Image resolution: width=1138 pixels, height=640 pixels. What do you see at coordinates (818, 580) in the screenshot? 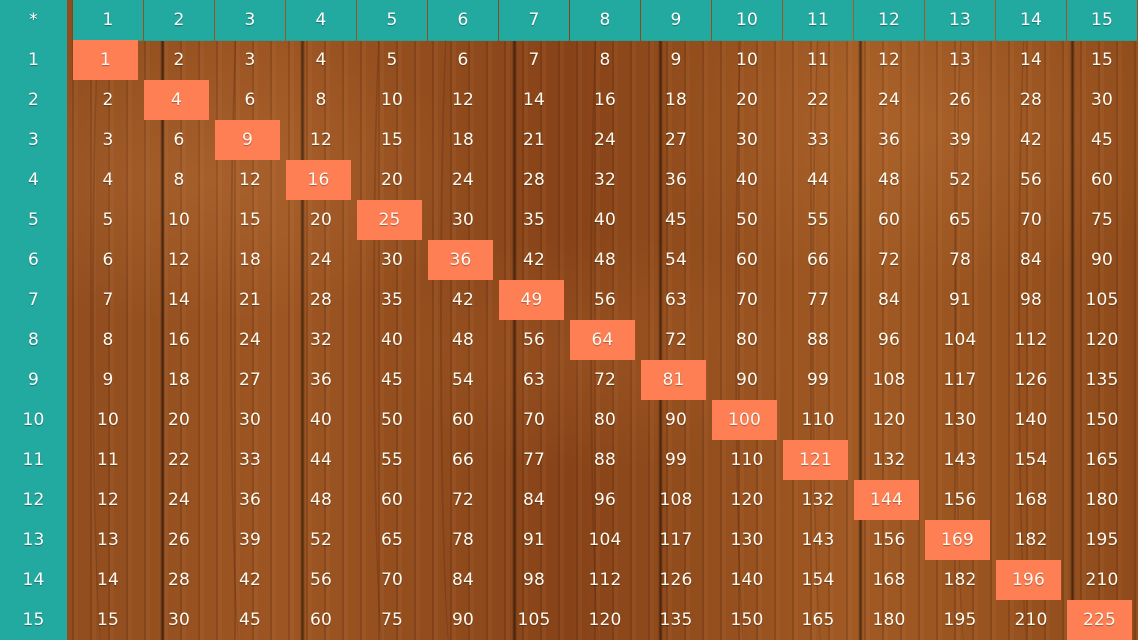
I see `product-cell: 154` at bounding box center [818, 580].